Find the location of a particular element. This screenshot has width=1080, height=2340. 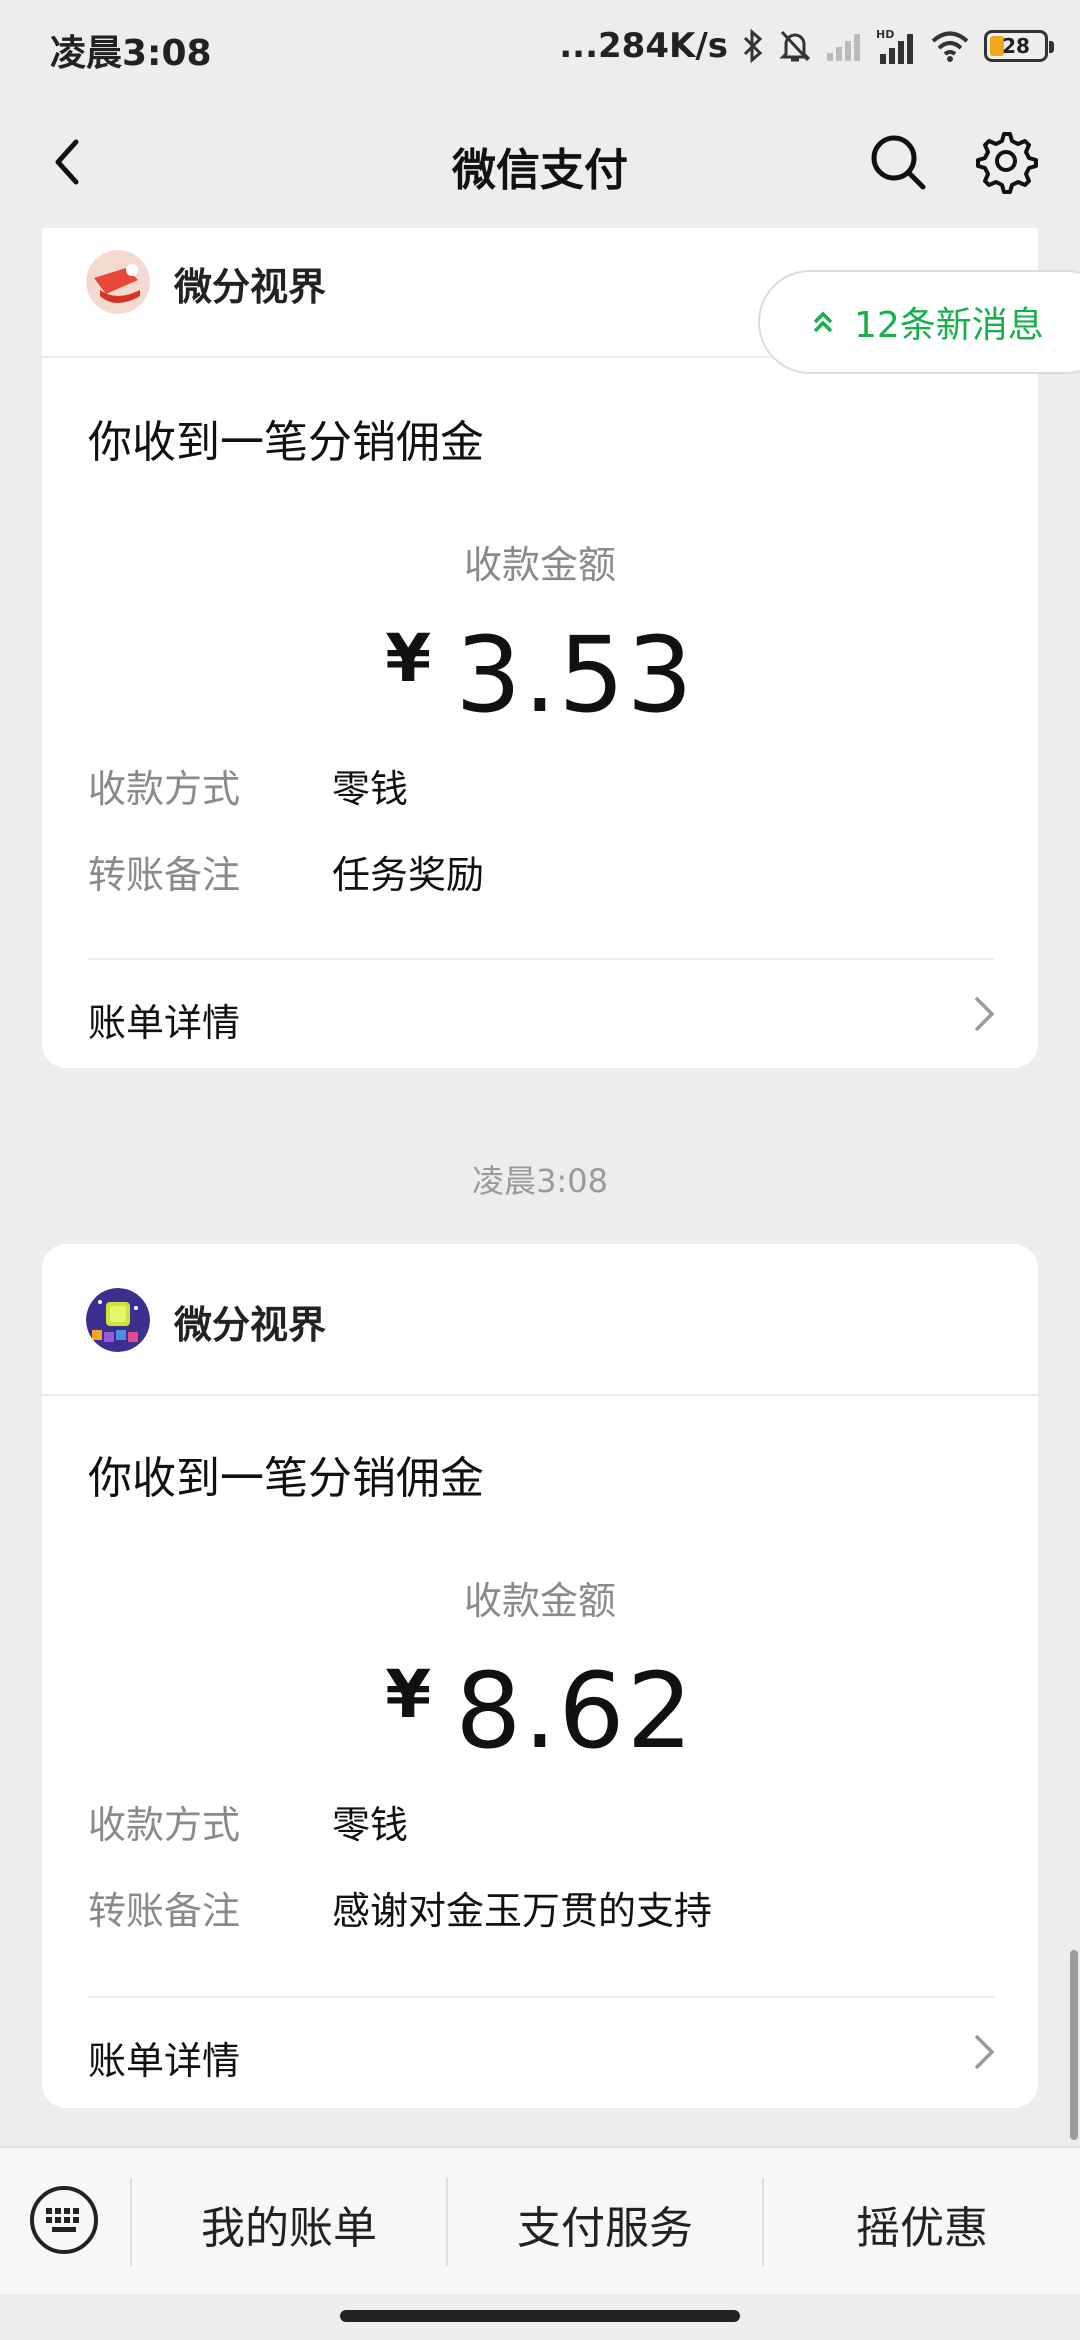

signal-hd-icon: HD is located at coordinates (894, 46).